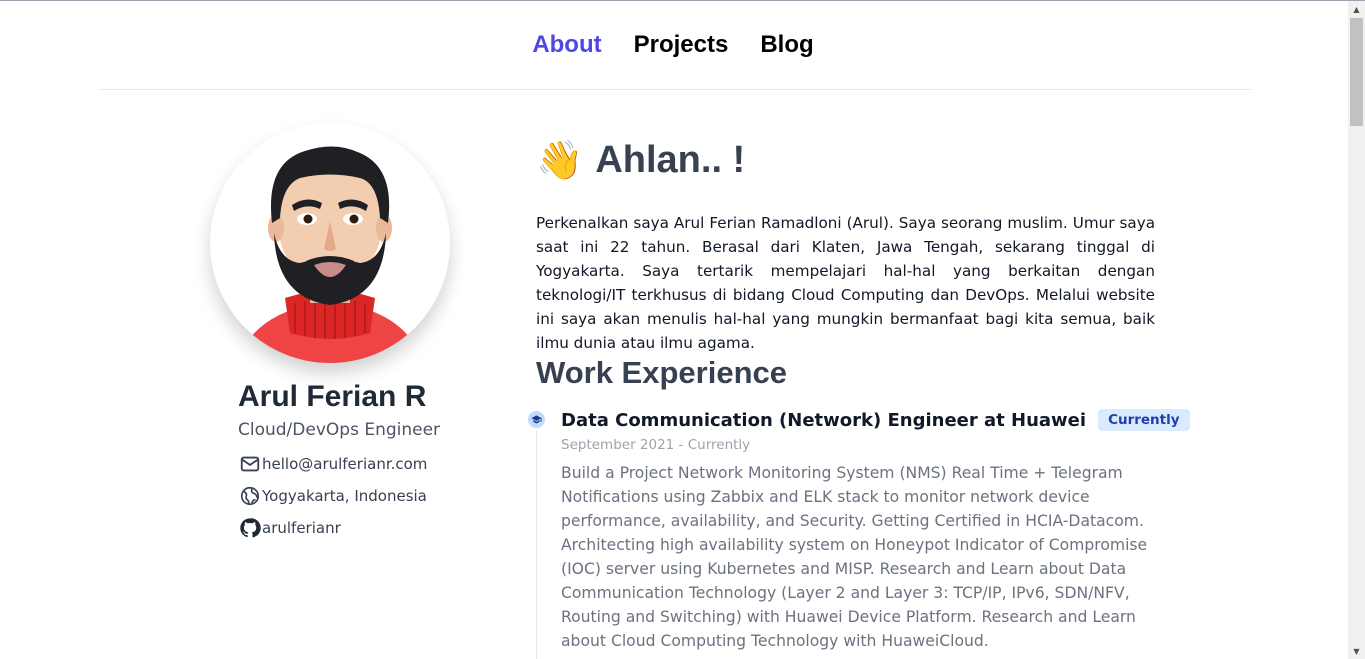 This screenshot has width=1365, height=659. I want to click on avatar, so click(330, 243).